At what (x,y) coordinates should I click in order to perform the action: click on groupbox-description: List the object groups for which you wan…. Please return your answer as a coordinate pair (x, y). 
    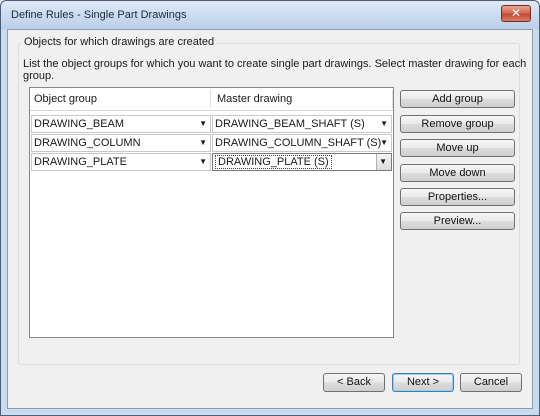
    Looking at the image, I should click on (275, 70).